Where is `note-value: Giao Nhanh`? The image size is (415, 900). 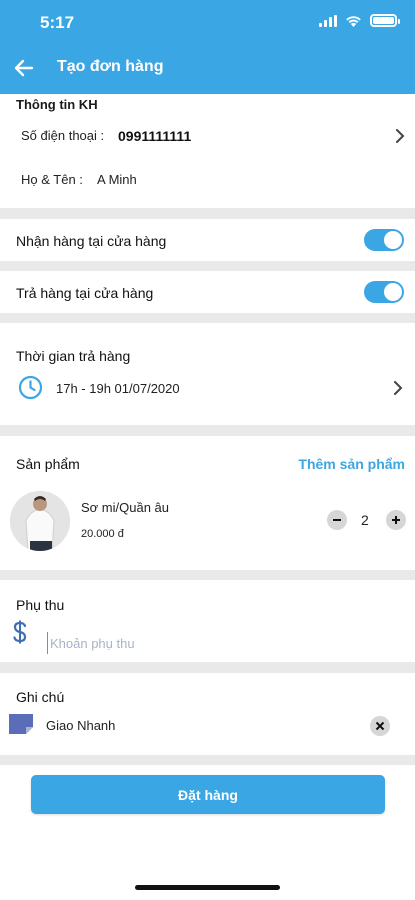 note-value: Giao Nhanh is located at coordinates (81, 725).